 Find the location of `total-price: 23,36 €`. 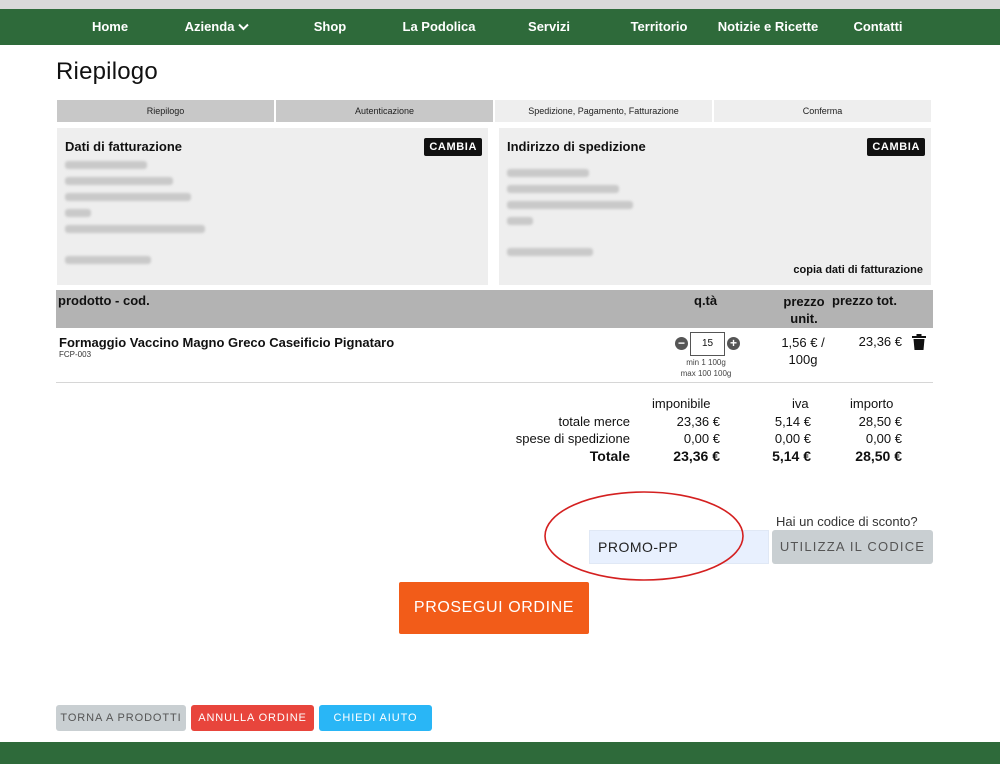

total-price: 23,36 € is located at coordinates (880, 341).